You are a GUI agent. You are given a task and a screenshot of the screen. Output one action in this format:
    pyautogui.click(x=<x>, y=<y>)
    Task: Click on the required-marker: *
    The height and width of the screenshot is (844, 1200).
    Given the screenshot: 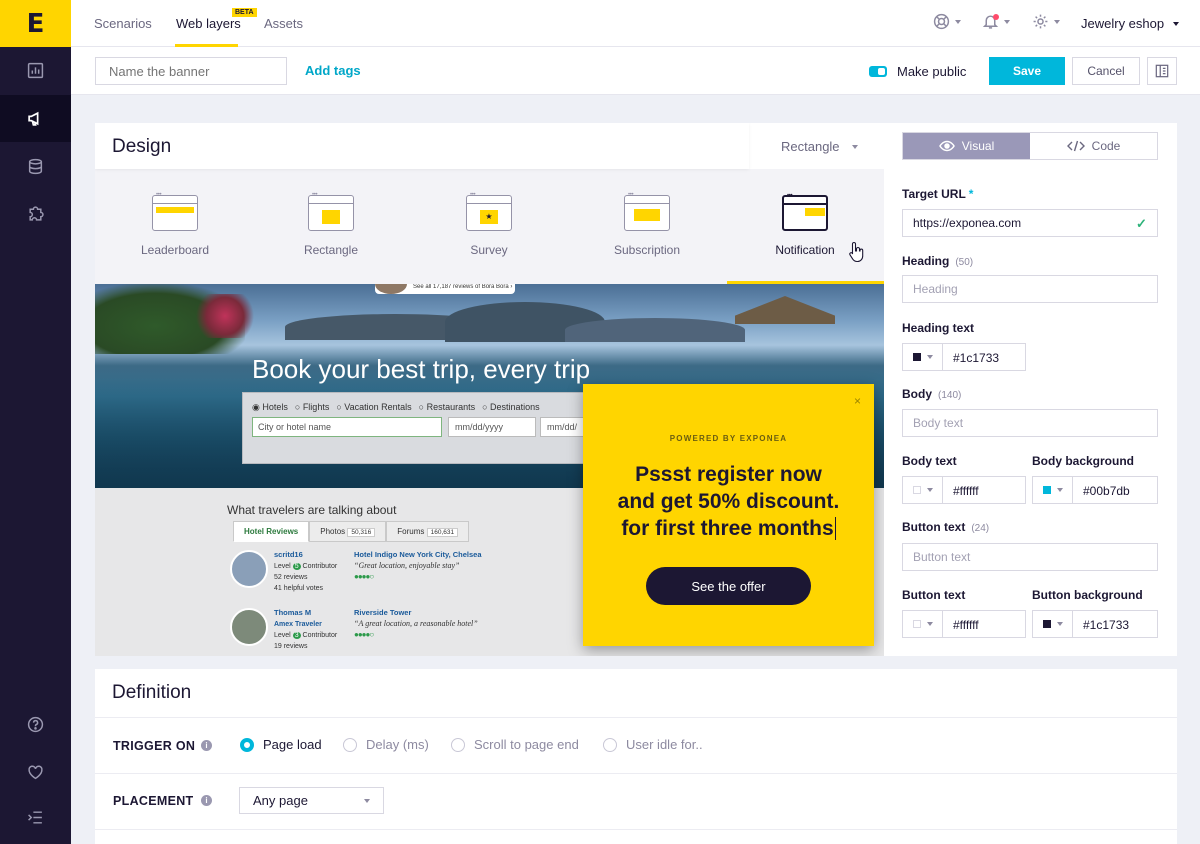 What is the action you would take?
    pyautogui.click(x=971, y=194)
    